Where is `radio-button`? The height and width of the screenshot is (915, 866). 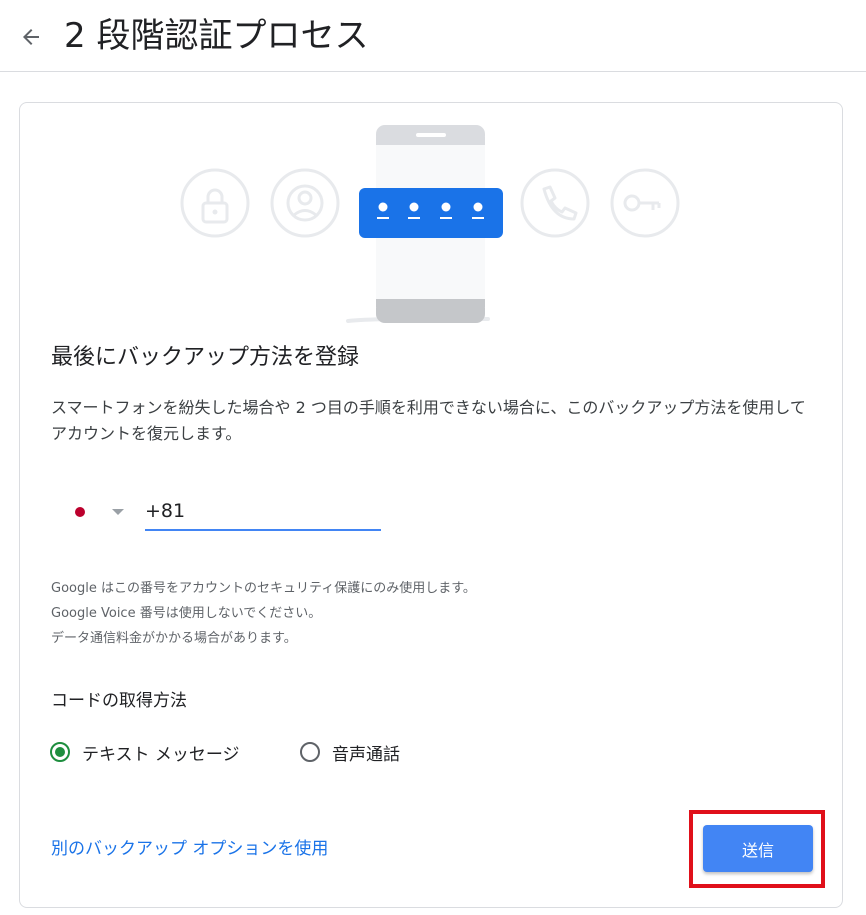
radio-button is located at coordinates (310, 752).